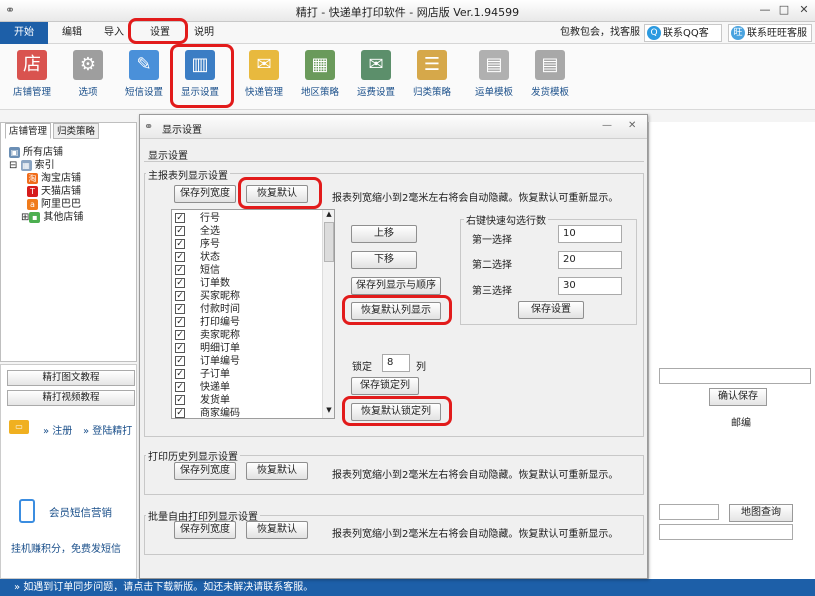 The image size is (815, 596). What do you see at coordinates (407, 12) in the screenshot?
I see `window-title: 精打 - 快递单打印软件 - 网店版 Ver.1.94599` at bounding box center [407, 12].